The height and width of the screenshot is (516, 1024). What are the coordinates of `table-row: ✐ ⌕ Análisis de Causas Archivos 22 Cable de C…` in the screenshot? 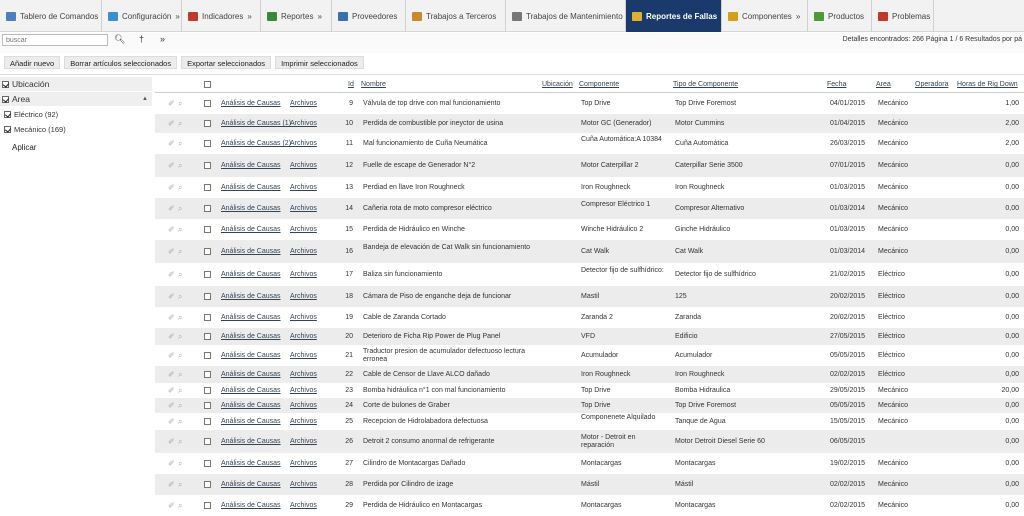 It's located at (589, 374).